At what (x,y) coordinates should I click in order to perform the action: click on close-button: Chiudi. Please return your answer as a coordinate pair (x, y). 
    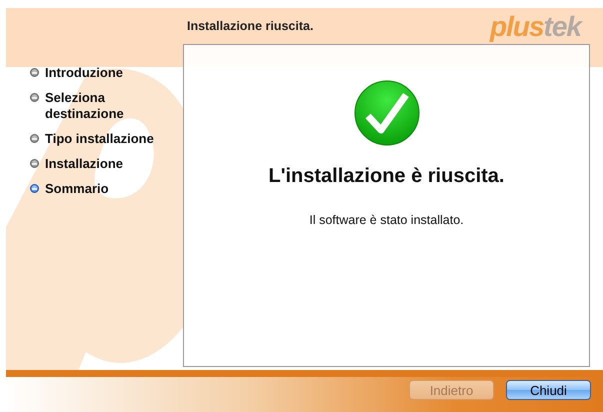
    Looking at the image, I should click on (548, 390).